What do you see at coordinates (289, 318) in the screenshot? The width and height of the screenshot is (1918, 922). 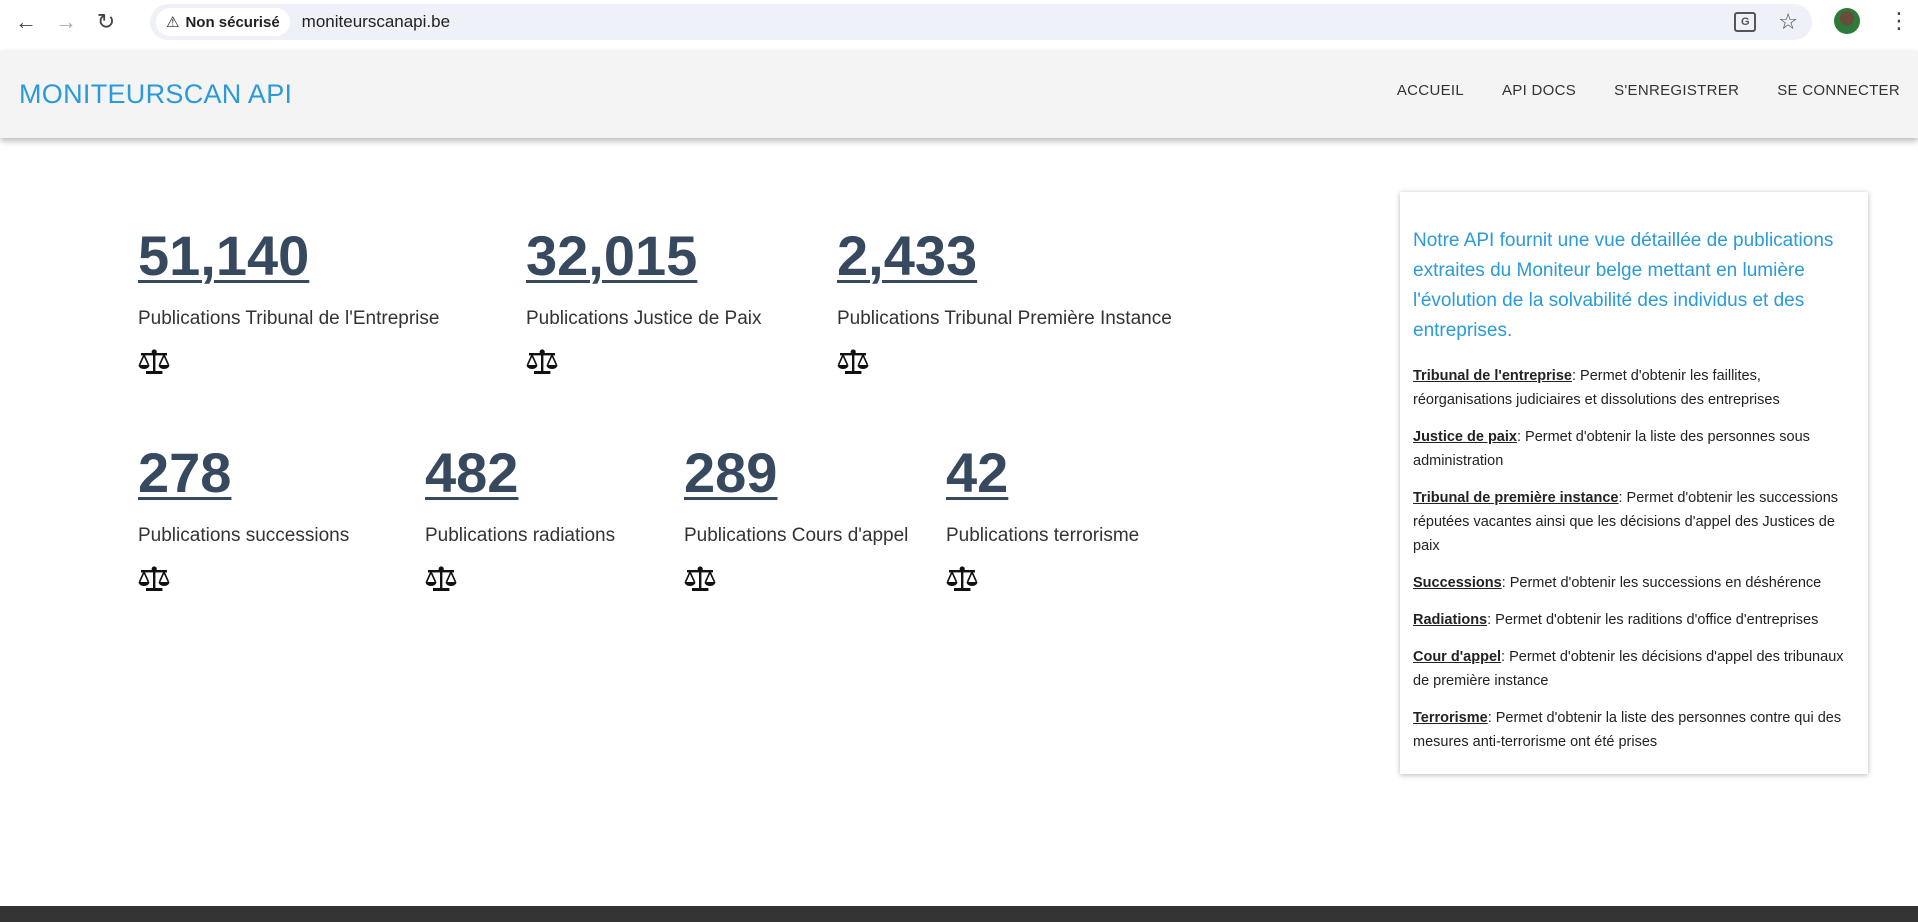 I see `stat-label: Publications Tribunal de l'Entreprise` at bounding box center [289, 318].